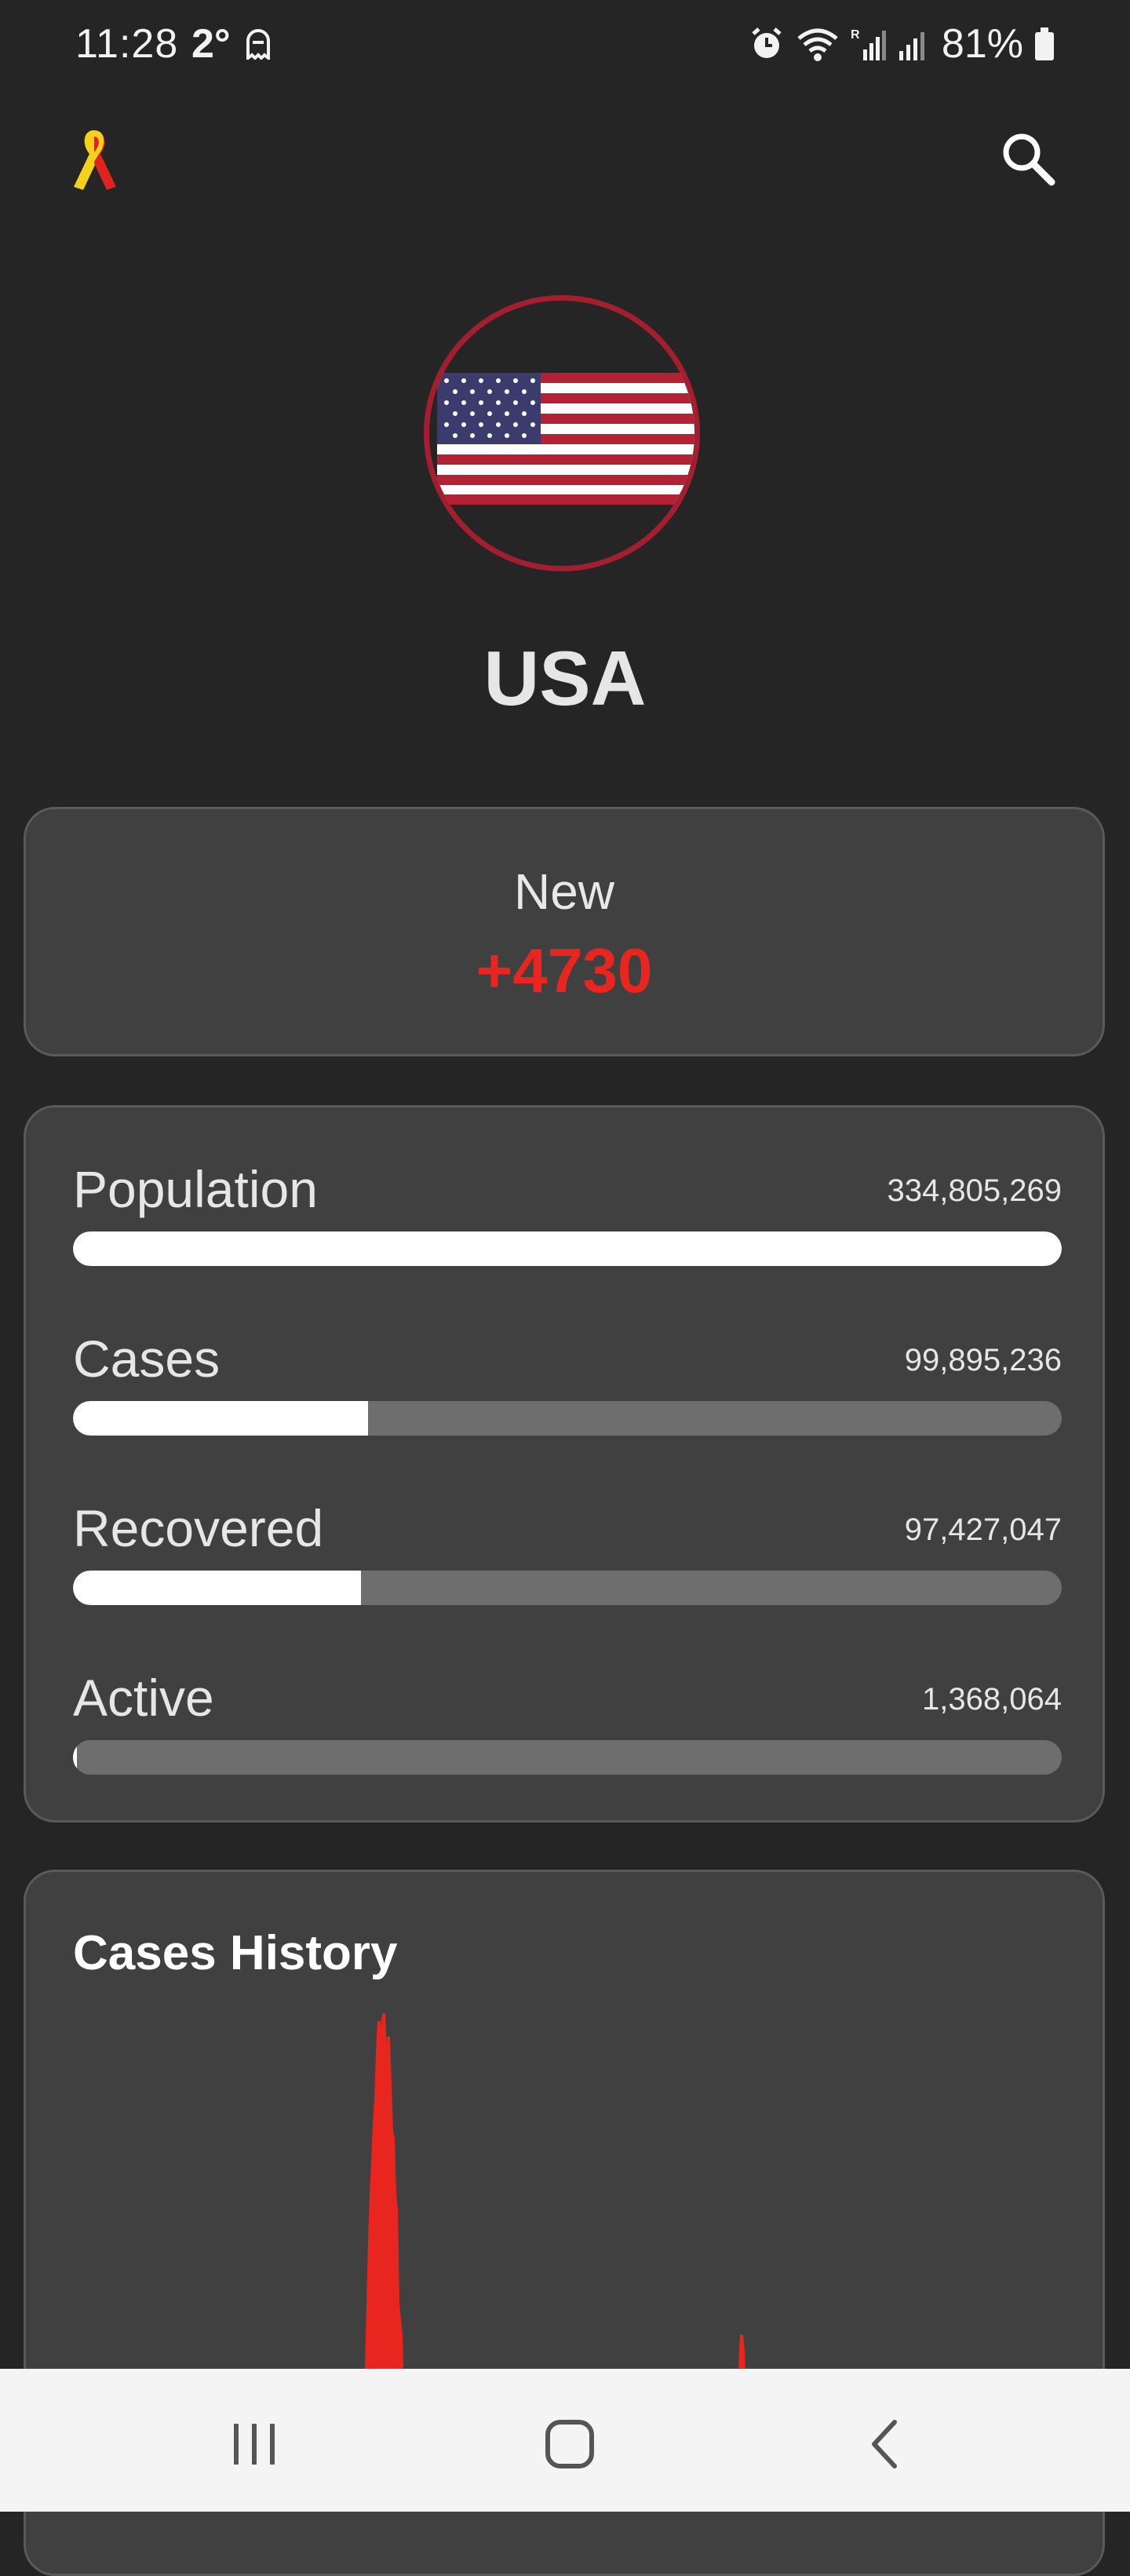 The image size is (1130, 2576). What do you see at coordinates (818, 44) in the screenshot?
I see `wifi-icon` at bounding box center [818, 44].